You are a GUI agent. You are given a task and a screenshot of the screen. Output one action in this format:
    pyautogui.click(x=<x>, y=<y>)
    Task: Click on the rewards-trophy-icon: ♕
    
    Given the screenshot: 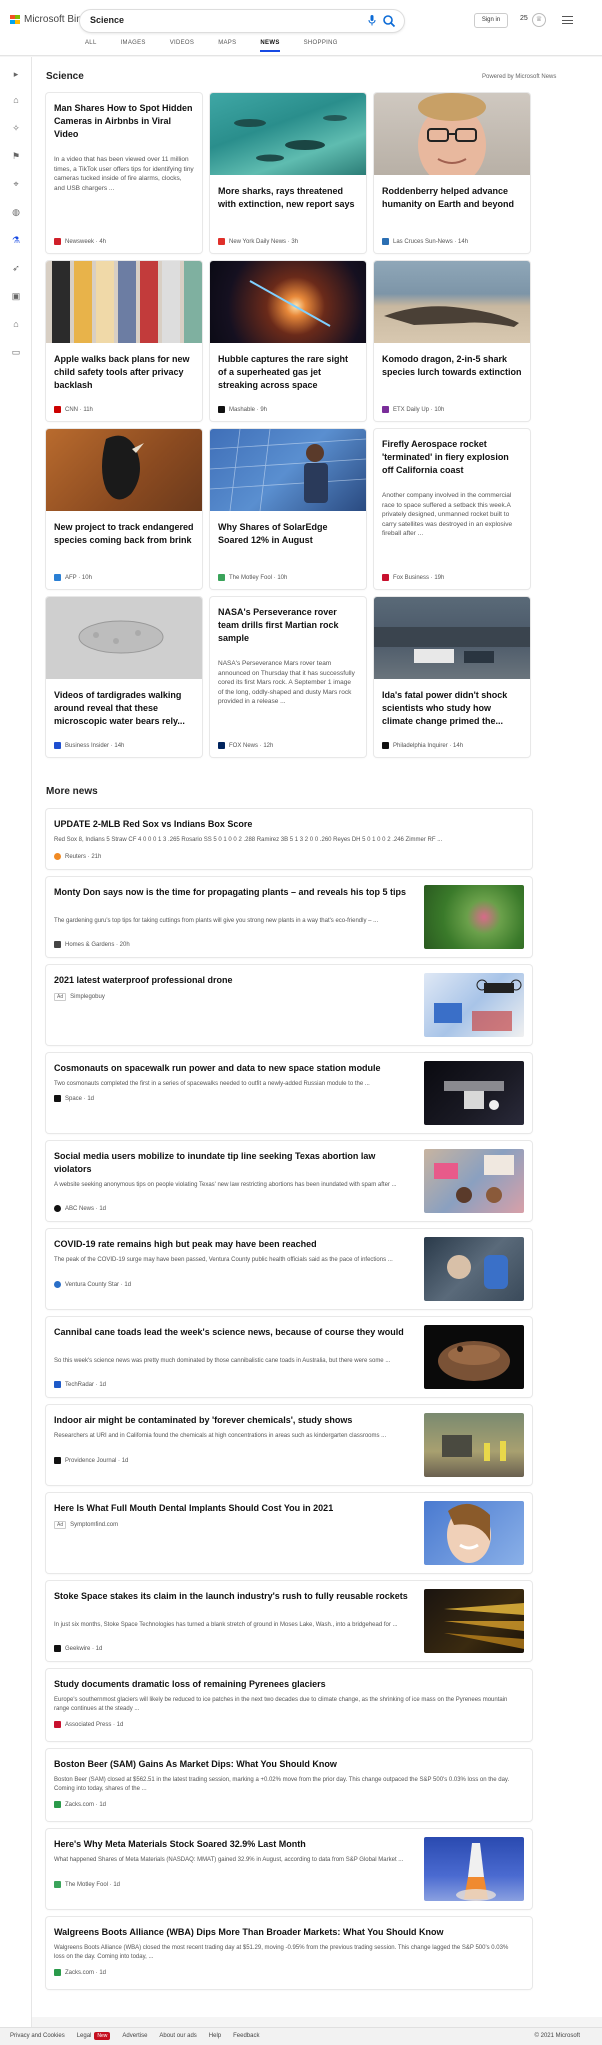 What is the action you would take?
    pyautogui.click(x=539, y=20)
    